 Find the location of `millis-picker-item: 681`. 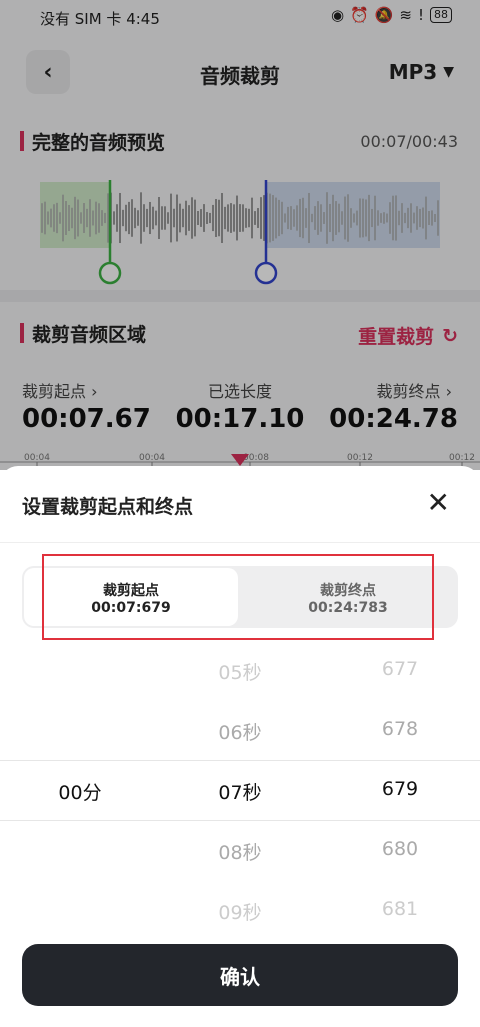

millis-picker-item: 681 is located at coordinates (400, 909).